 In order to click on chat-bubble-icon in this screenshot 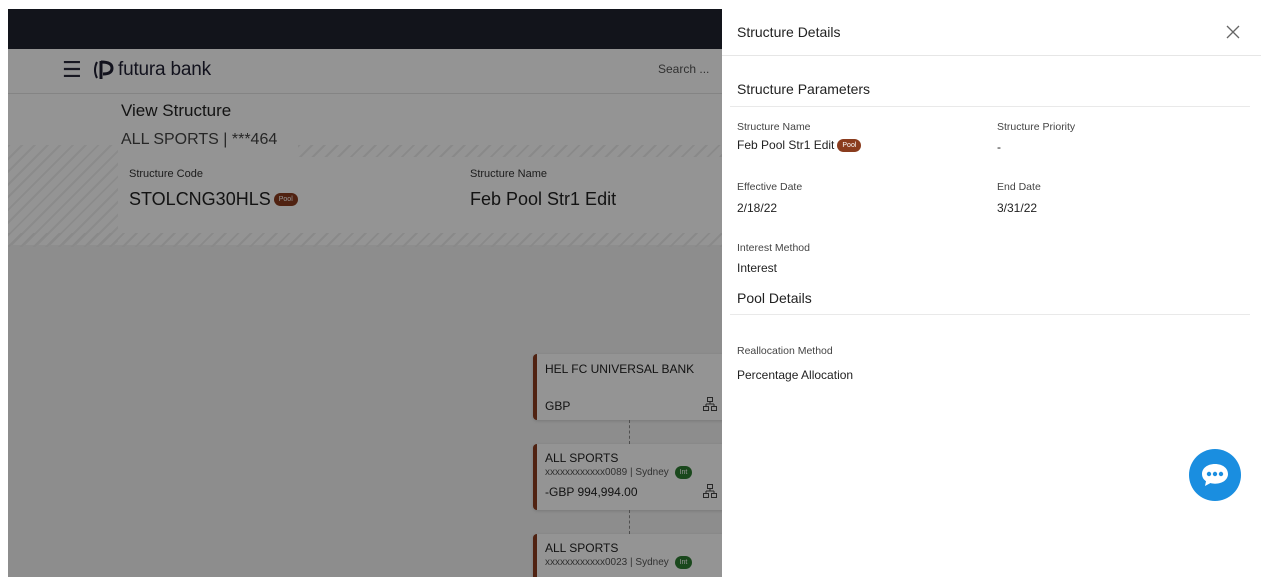, I will do `click(1215, 475)`.